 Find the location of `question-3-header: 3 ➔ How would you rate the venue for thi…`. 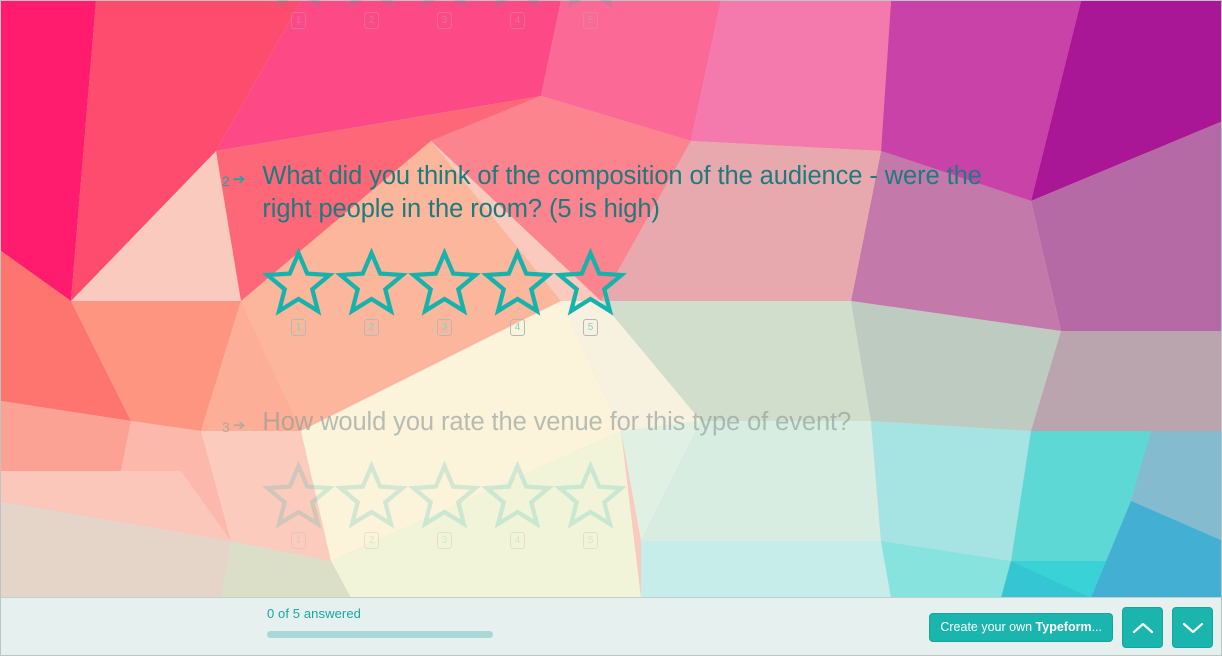

question-3-header: 3 ➔ How would you rate the venue for thi… is located at coordinates (611, 422).